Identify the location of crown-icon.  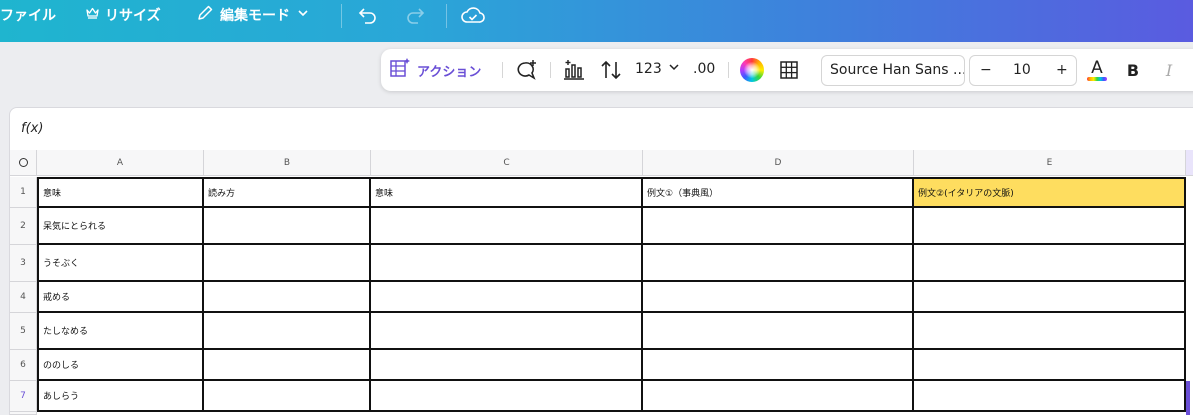
(92, 15).